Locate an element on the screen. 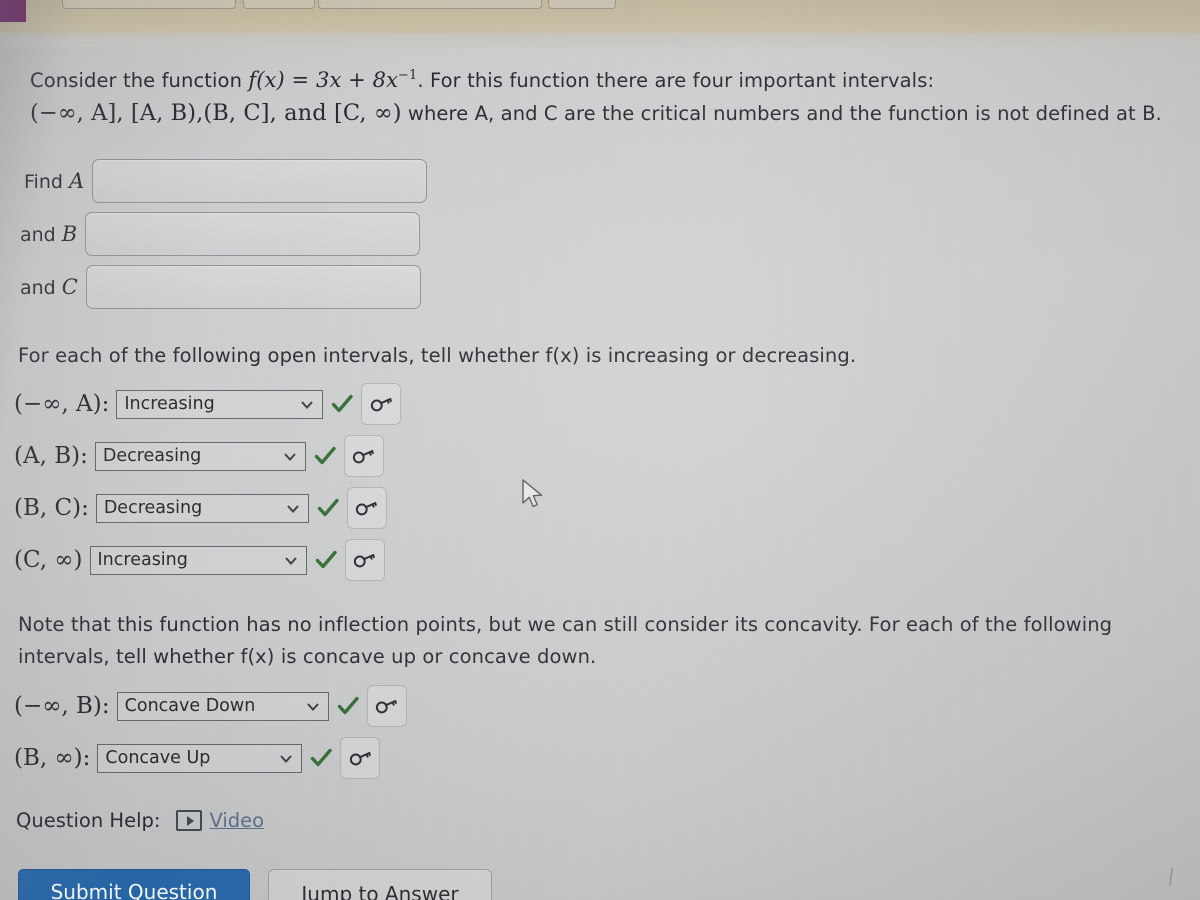 The height and width of the screenshot is (900, 1200). interval-label: (B, C): is located at coordinates (51, 508).